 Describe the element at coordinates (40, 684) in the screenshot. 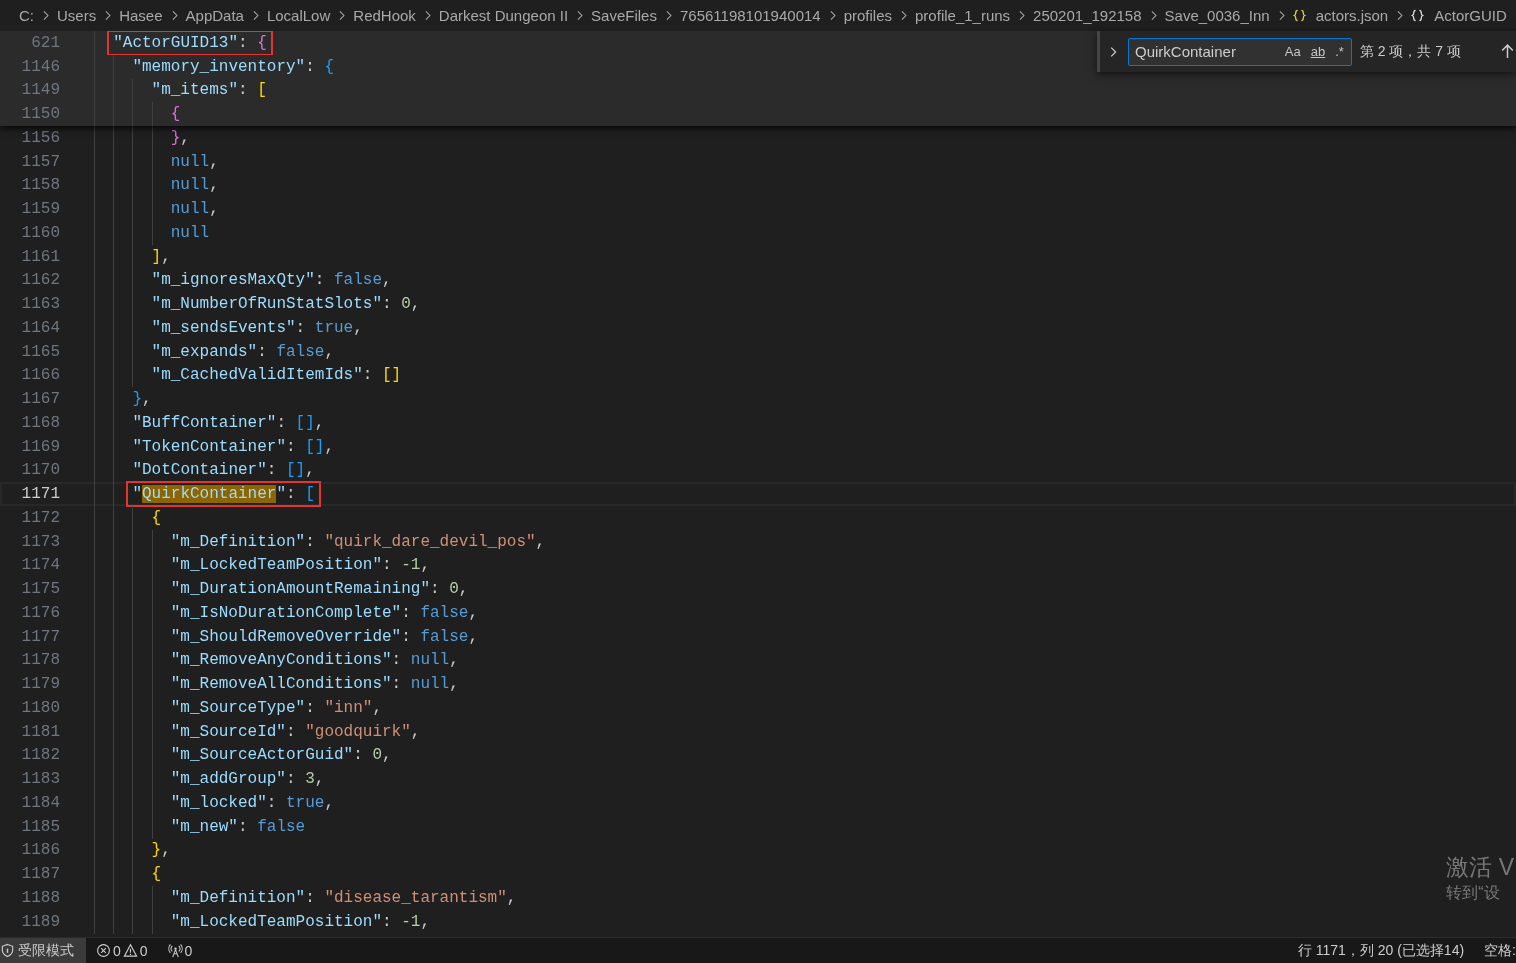

I see `line-number: 1179` at that location.